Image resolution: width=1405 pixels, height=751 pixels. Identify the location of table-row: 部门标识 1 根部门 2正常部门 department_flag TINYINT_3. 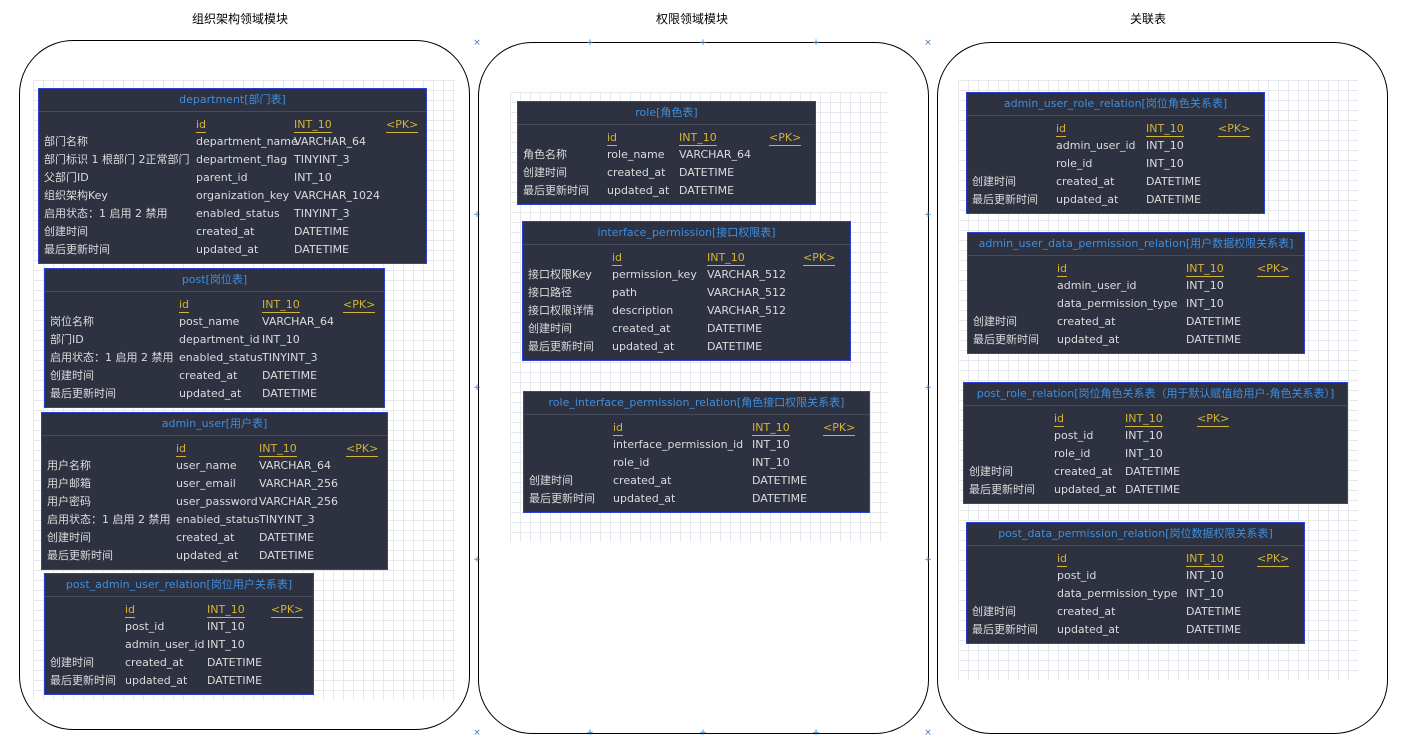
(232, 160).